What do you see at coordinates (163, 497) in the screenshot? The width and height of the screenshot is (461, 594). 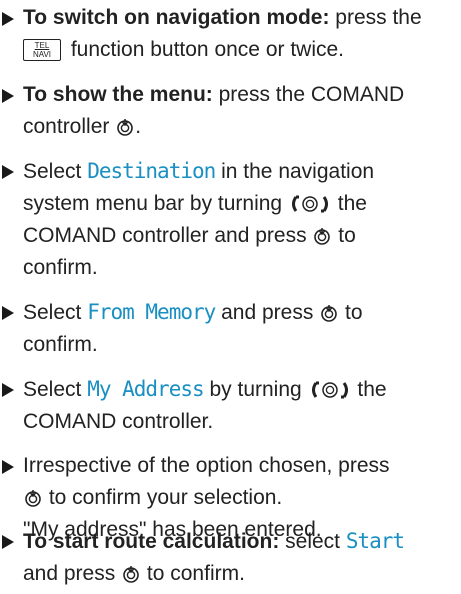 I see `step-text-part: to confirm your selection.` at bounding box center [163, 497].